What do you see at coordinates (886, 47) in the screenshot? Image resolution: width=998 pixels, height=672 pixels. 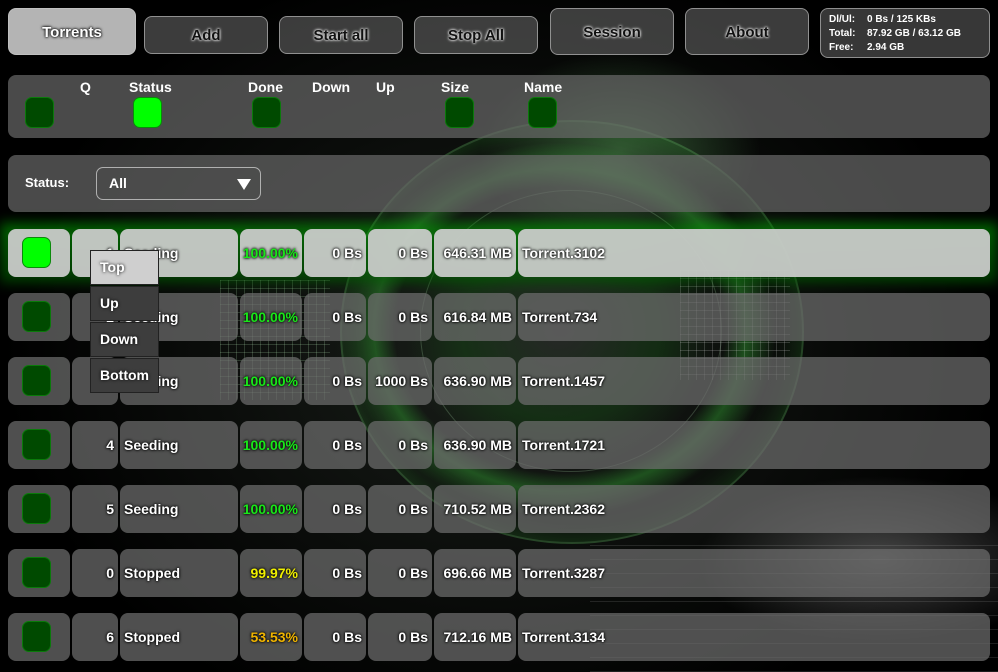 I see `free-value: 2.94 GB` at bounding box center [886, 47].